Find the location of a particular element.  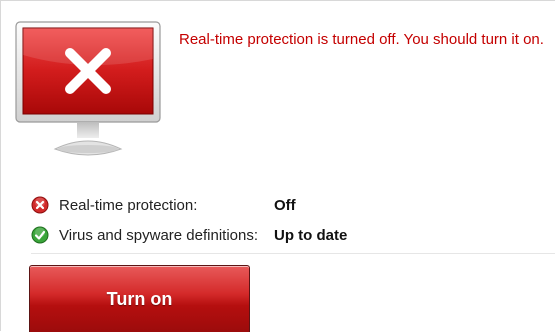

status-label: Virus and spyware definitions: is located at coordinates (158, 235).